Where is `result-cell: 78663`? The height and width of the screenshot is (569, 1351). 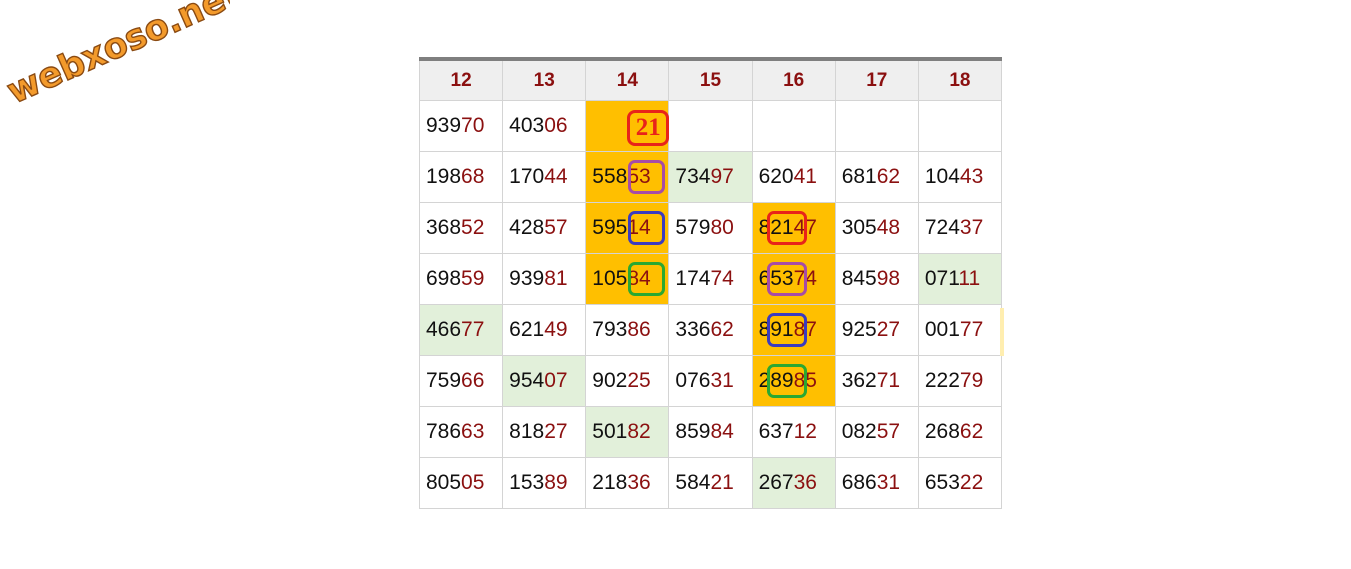 result-cell: 78663 is located at coordinates (461, 432).